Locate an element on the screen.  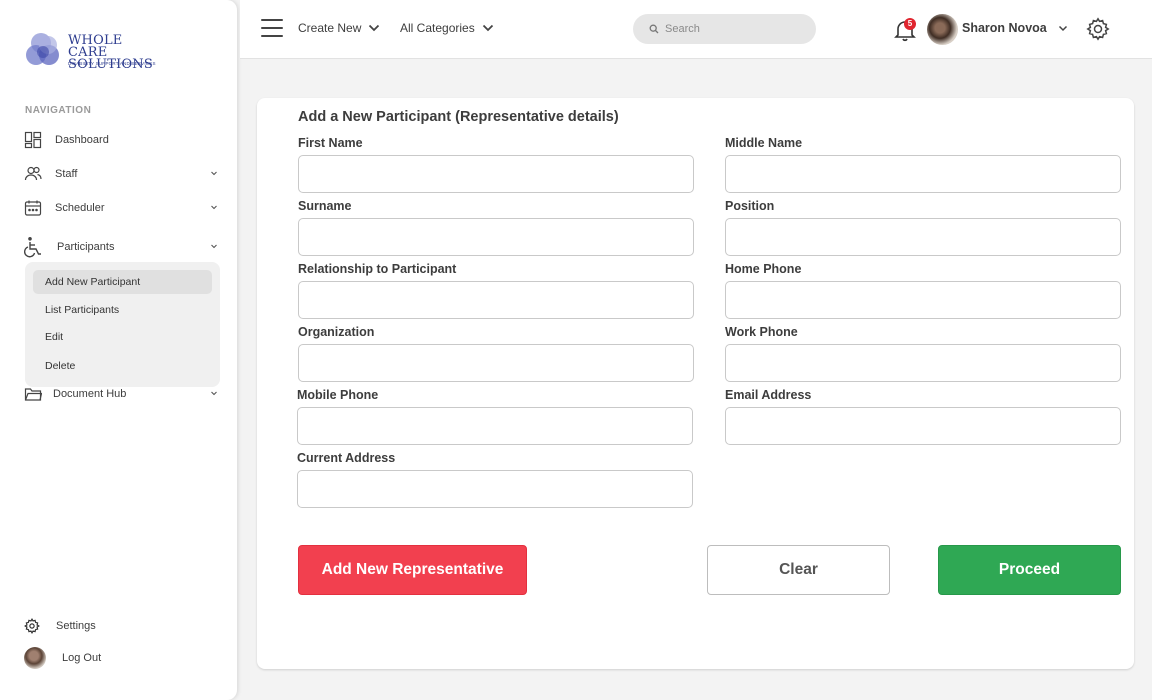
add-new-representative-button: Add New Representative is located at coordinates (412, 570).